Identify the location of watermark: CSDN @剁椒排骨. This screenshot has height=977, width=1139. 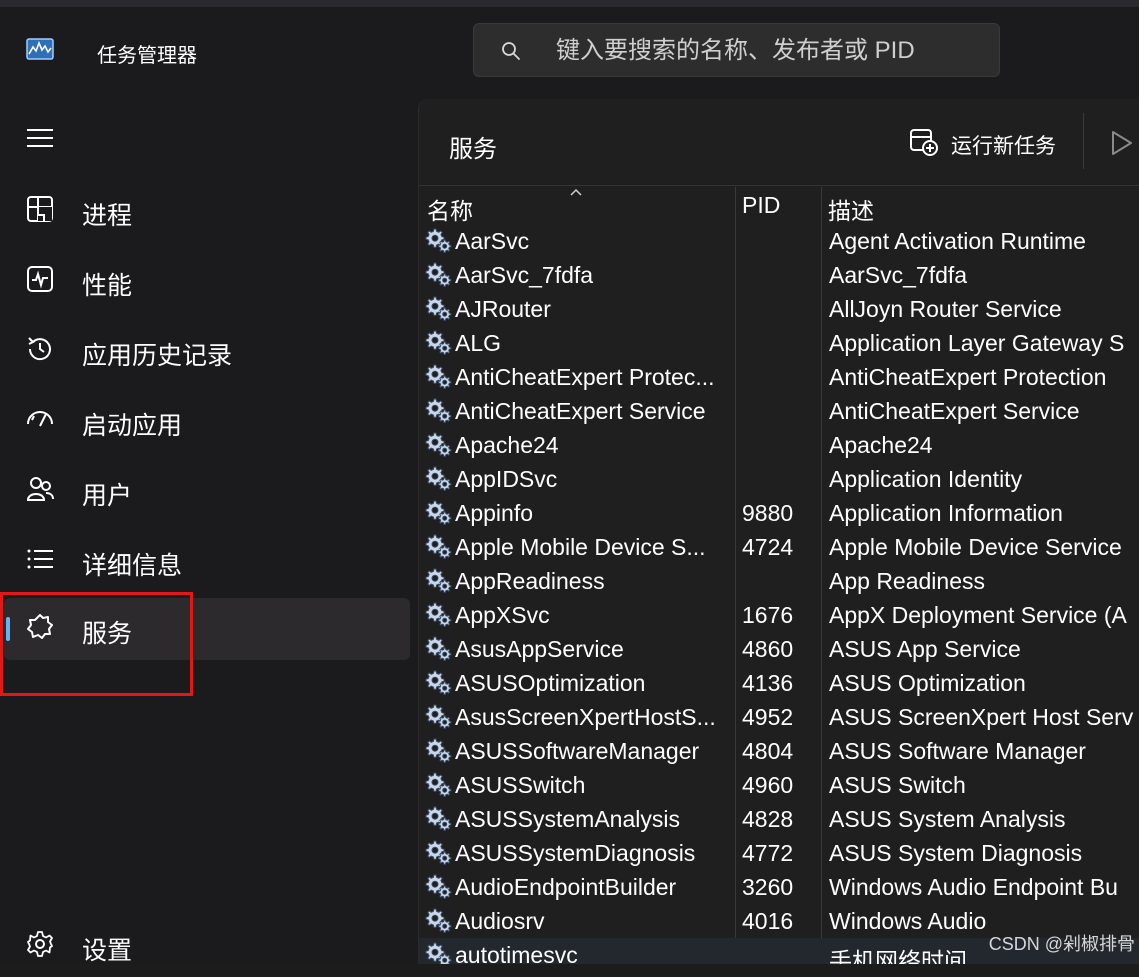
(1061, 944).